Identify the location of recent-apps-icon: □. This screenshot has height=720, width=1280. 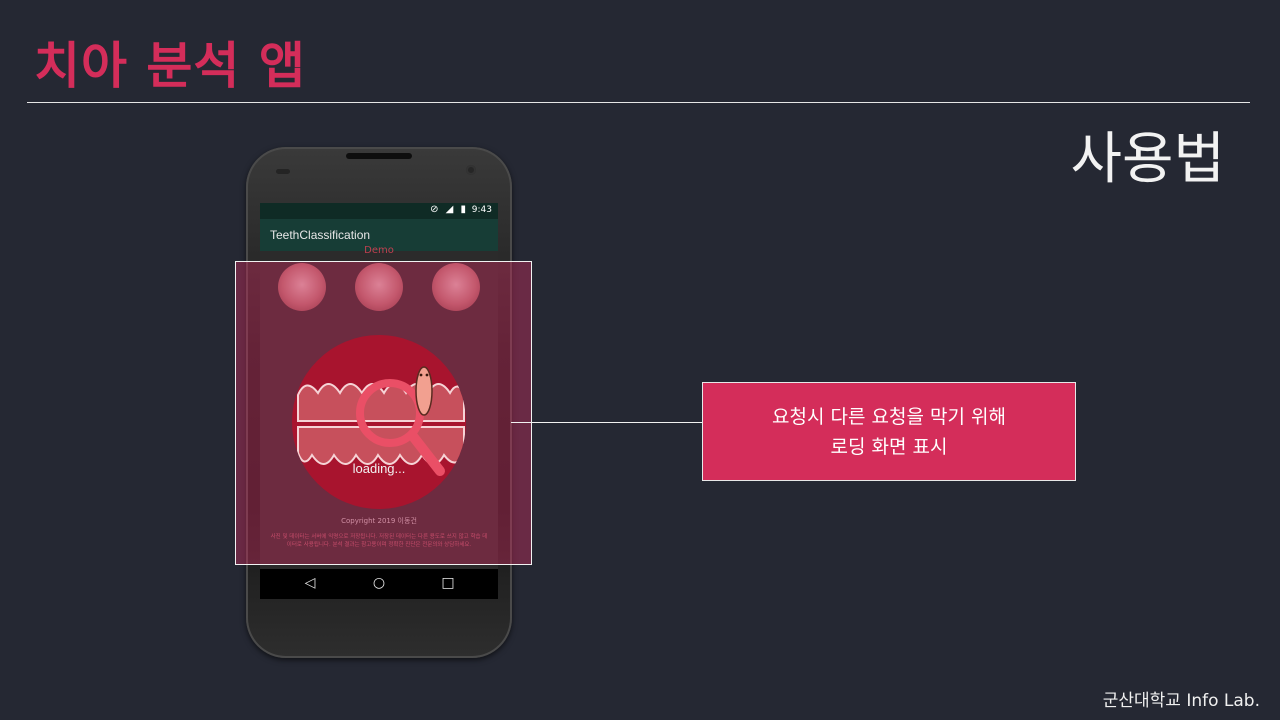
(448, 583).